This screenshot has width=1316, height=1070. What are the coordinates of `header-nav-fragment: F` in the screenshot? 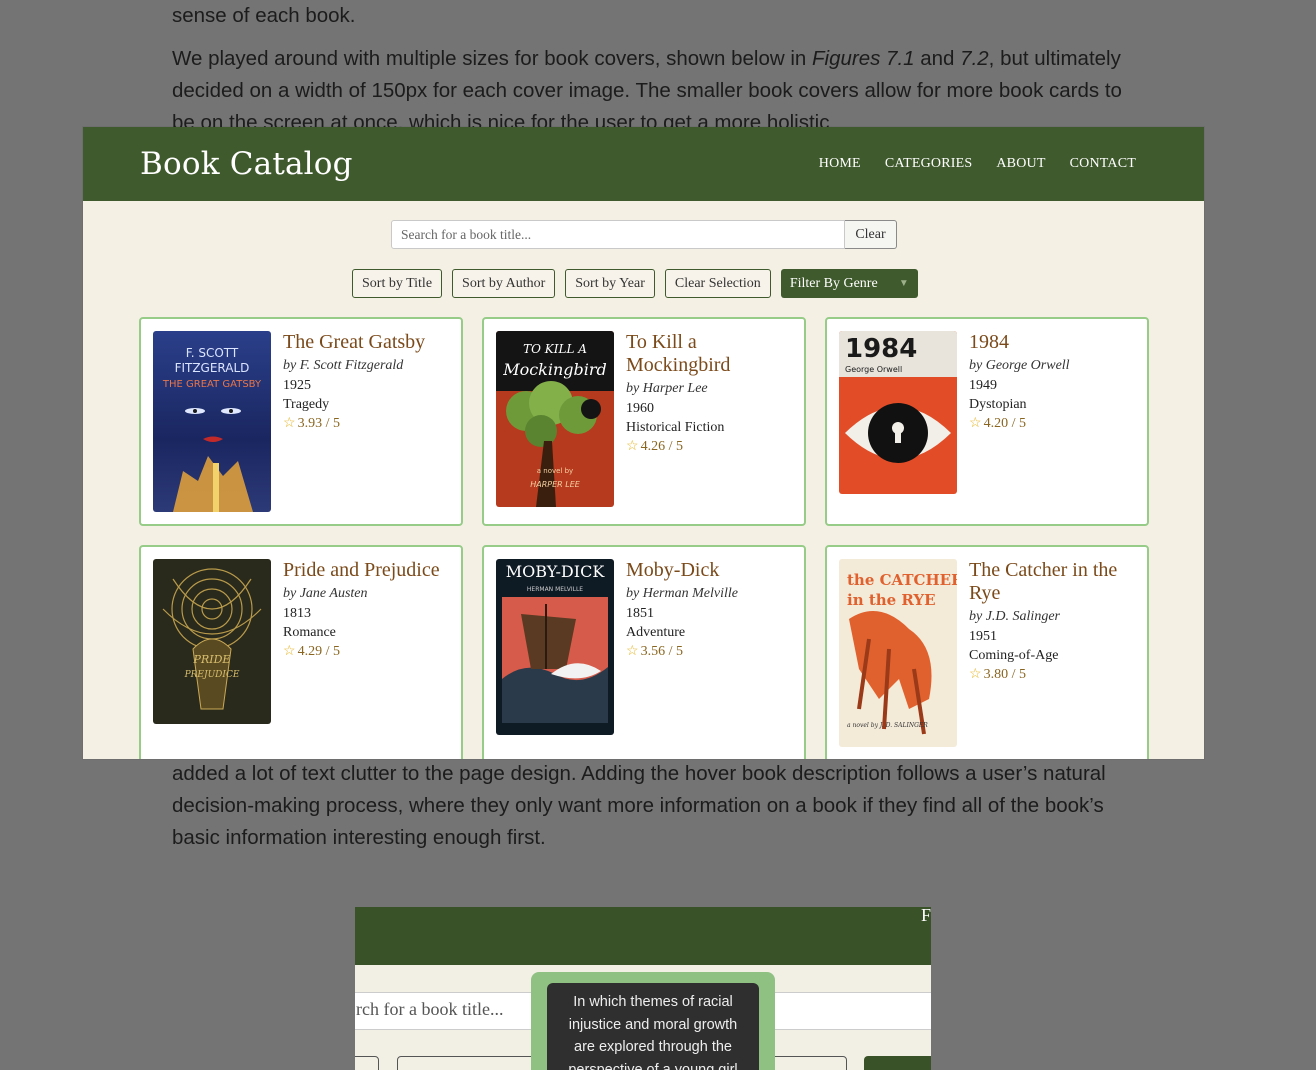 It's located at (925, 916).